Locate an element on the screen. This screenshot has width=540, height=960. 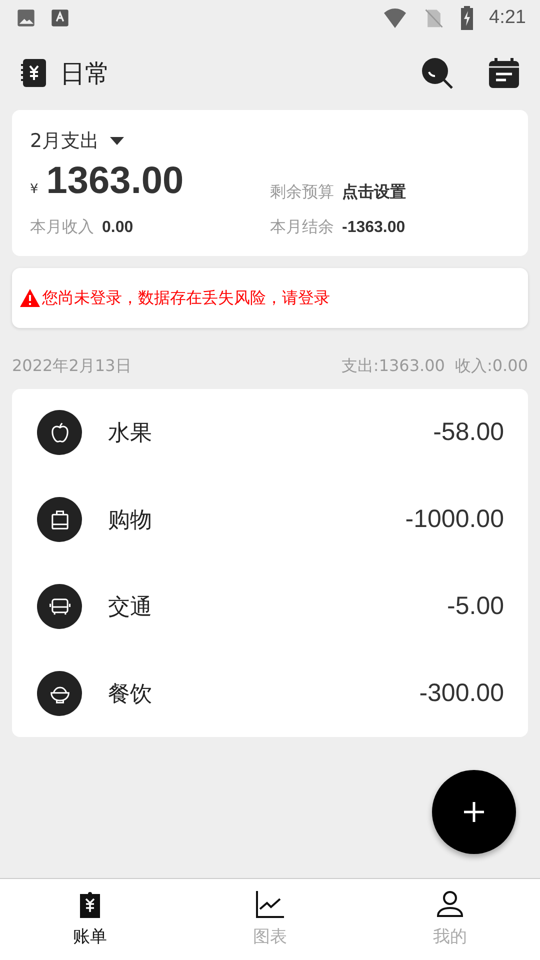
keyboard-icon is located at coordinates (60, 18).